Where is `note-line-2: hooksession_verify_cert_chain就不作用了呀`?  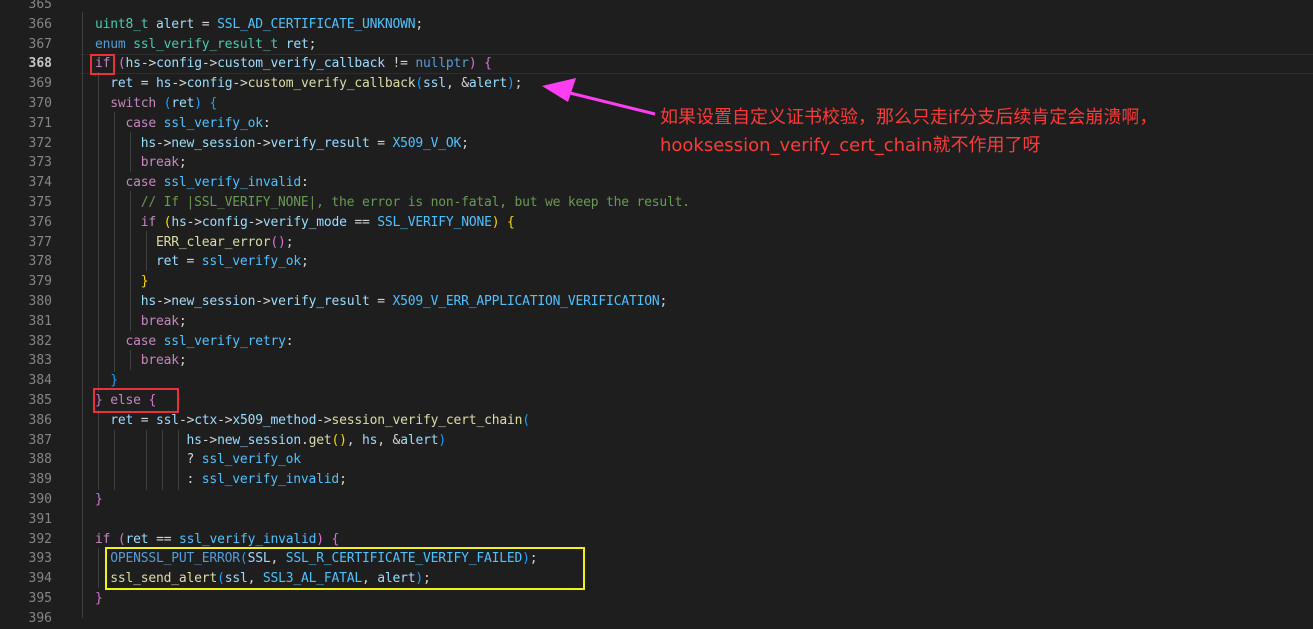 note-line-2: hooksession_verify_cert_chain就不作用了呀 is located at coordinates (850, 145).